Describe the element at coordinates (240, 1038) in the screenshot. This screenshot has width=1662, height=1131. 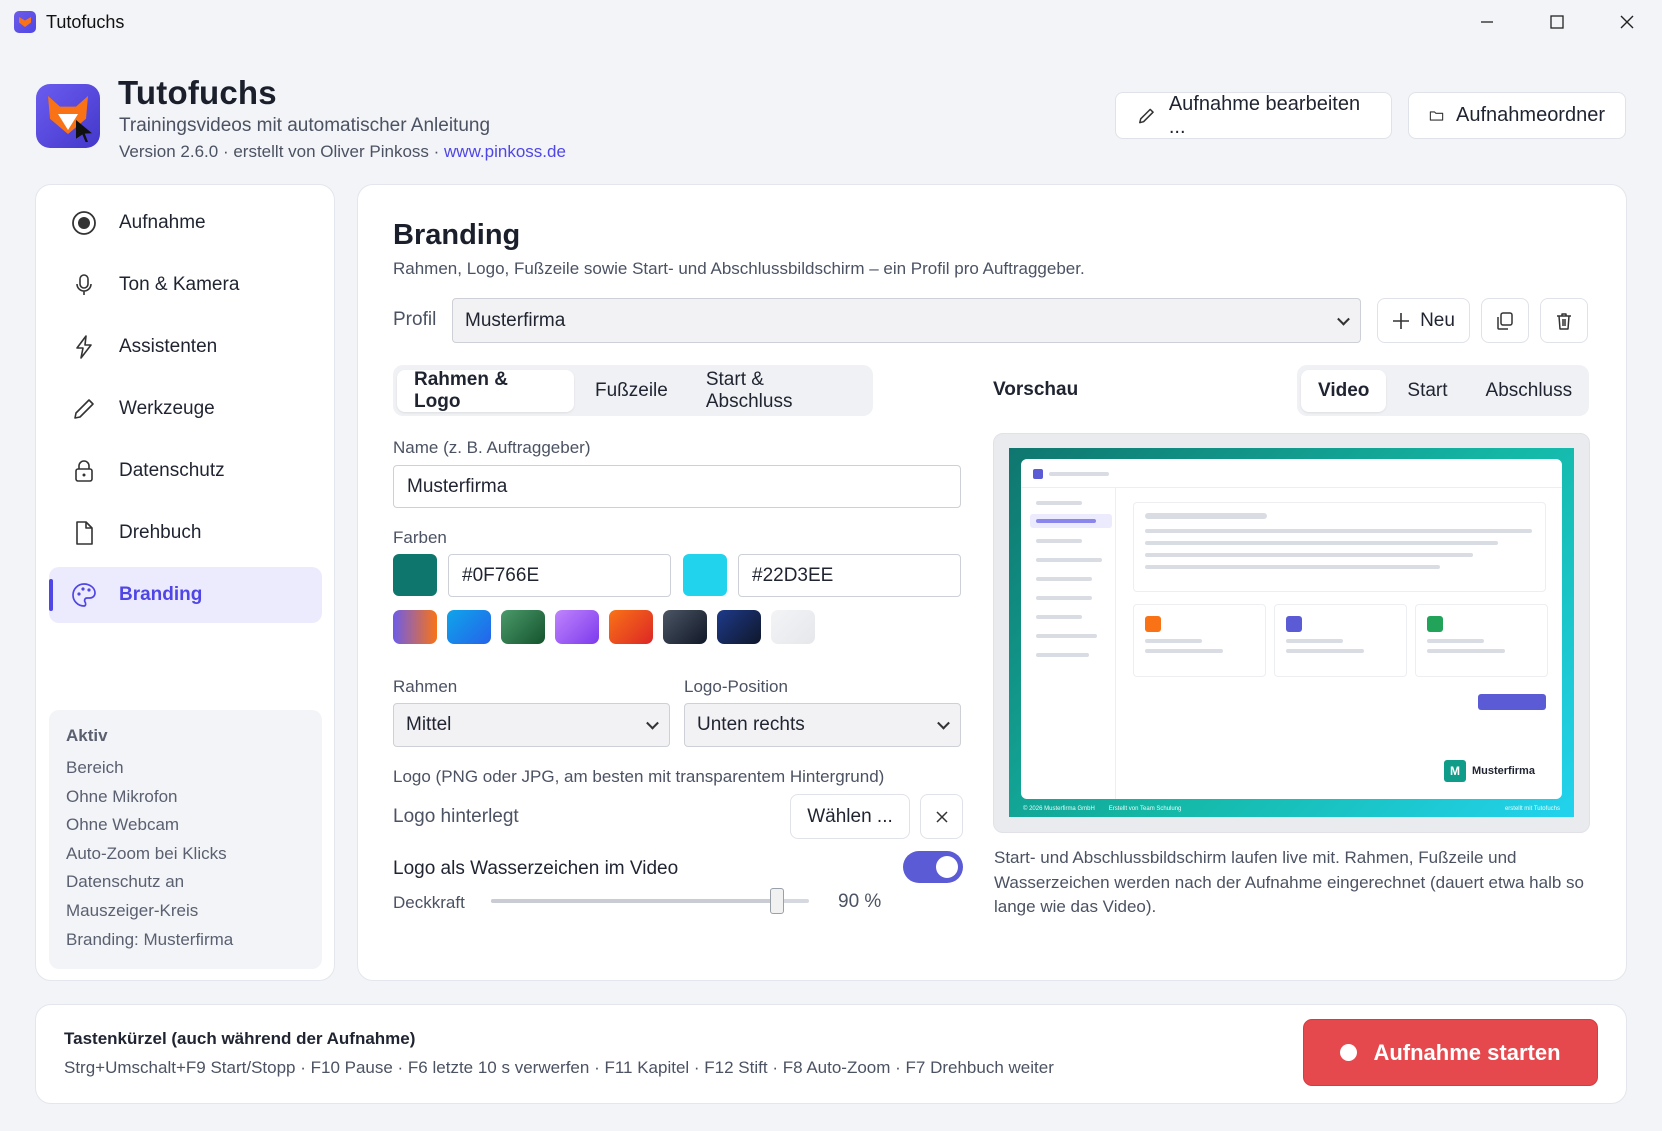
I see `shortcuts-title: Tastenkürzel (auch während der Aufnahme)` at that location.